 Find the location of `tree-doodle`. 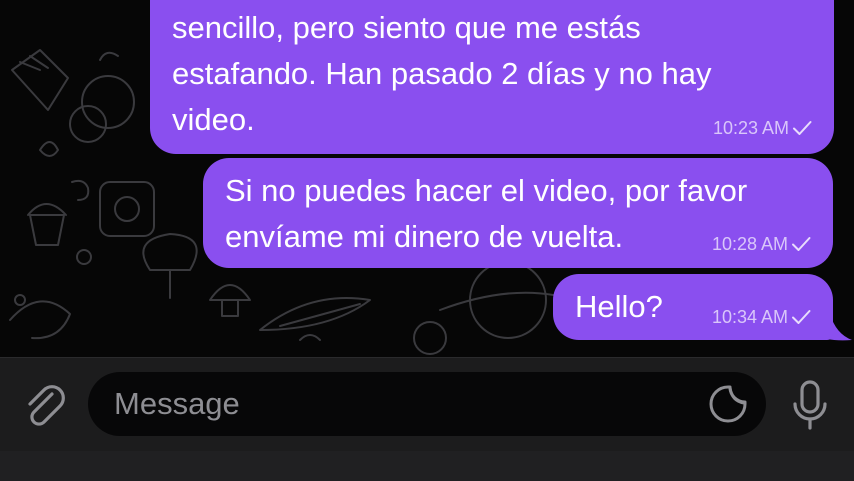

tree-doodle is located at coordinates (170, 266).